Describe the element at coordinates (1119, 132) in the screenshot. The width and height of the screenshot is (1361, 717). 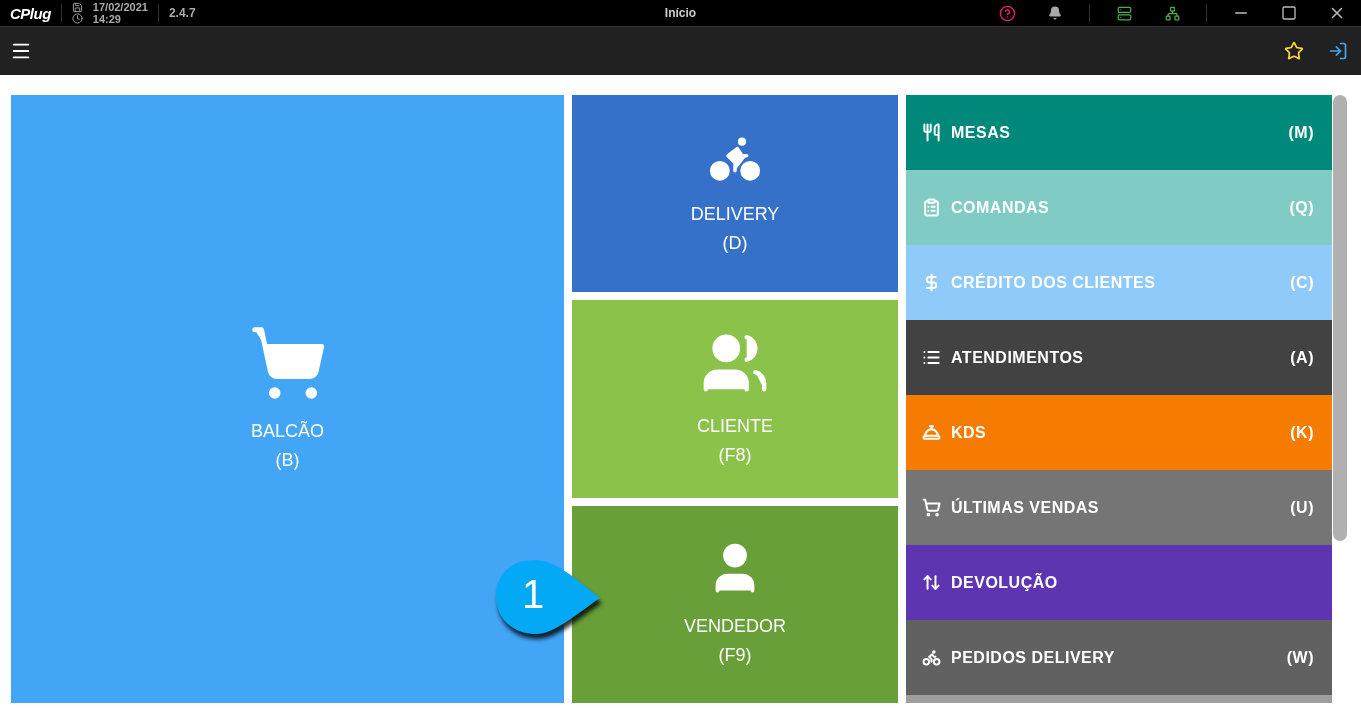
I see `menu-row: MESAS (M)` at that location.